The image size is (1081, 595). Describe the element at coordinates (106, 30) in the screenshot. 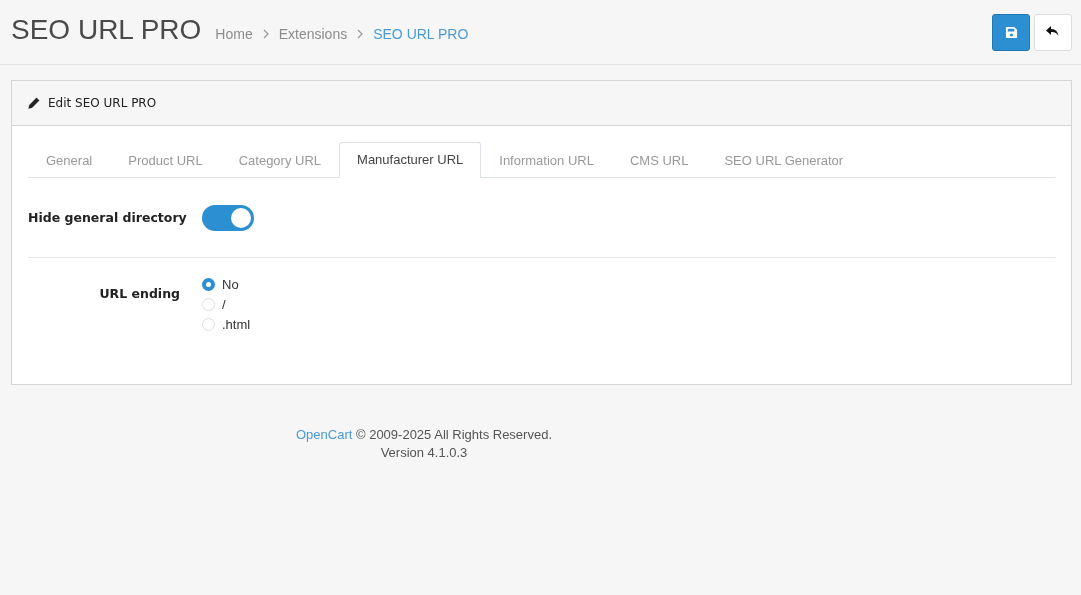

I see `page-title: SEO URL PRO` at that location.